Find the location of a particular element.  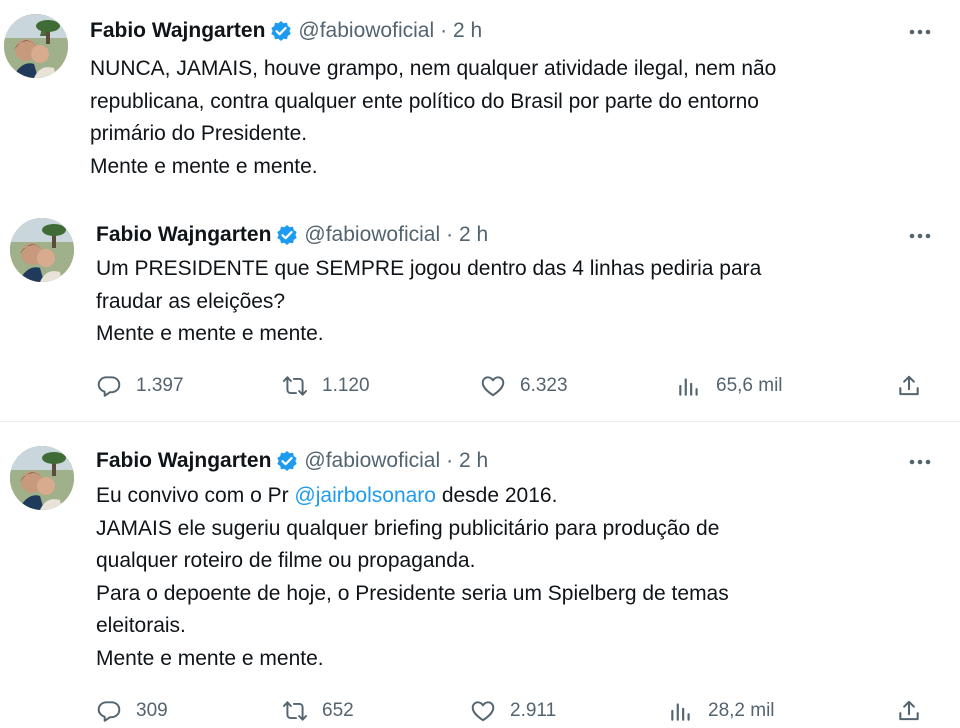

tweet-text-fragment: Eu convivo com o Pr is located at coordinates (195, 495).